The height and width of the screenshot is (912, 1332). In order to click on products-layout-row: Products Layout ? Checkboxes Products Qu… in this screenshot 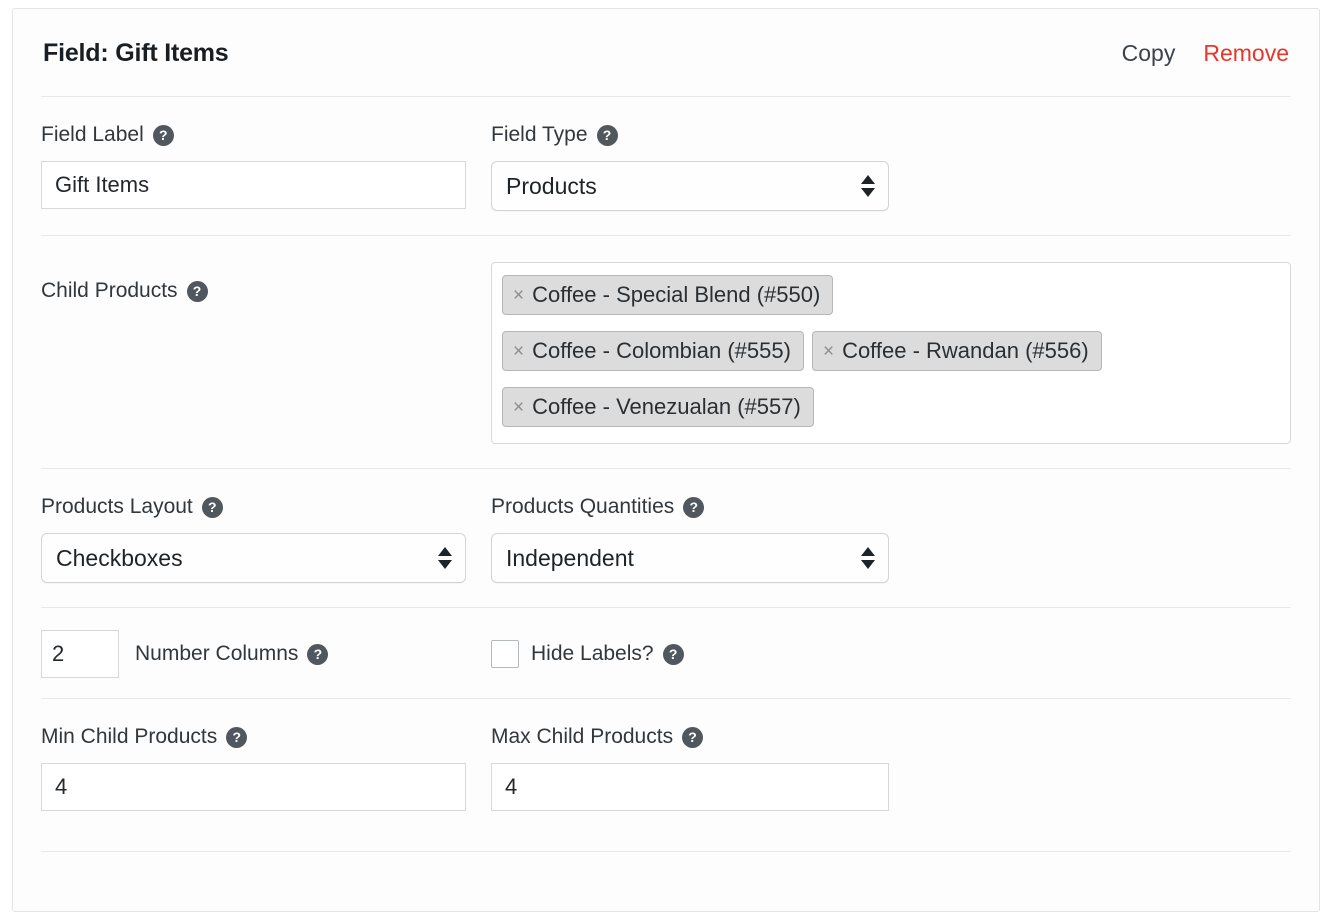, I will do `click(666, 538)`.